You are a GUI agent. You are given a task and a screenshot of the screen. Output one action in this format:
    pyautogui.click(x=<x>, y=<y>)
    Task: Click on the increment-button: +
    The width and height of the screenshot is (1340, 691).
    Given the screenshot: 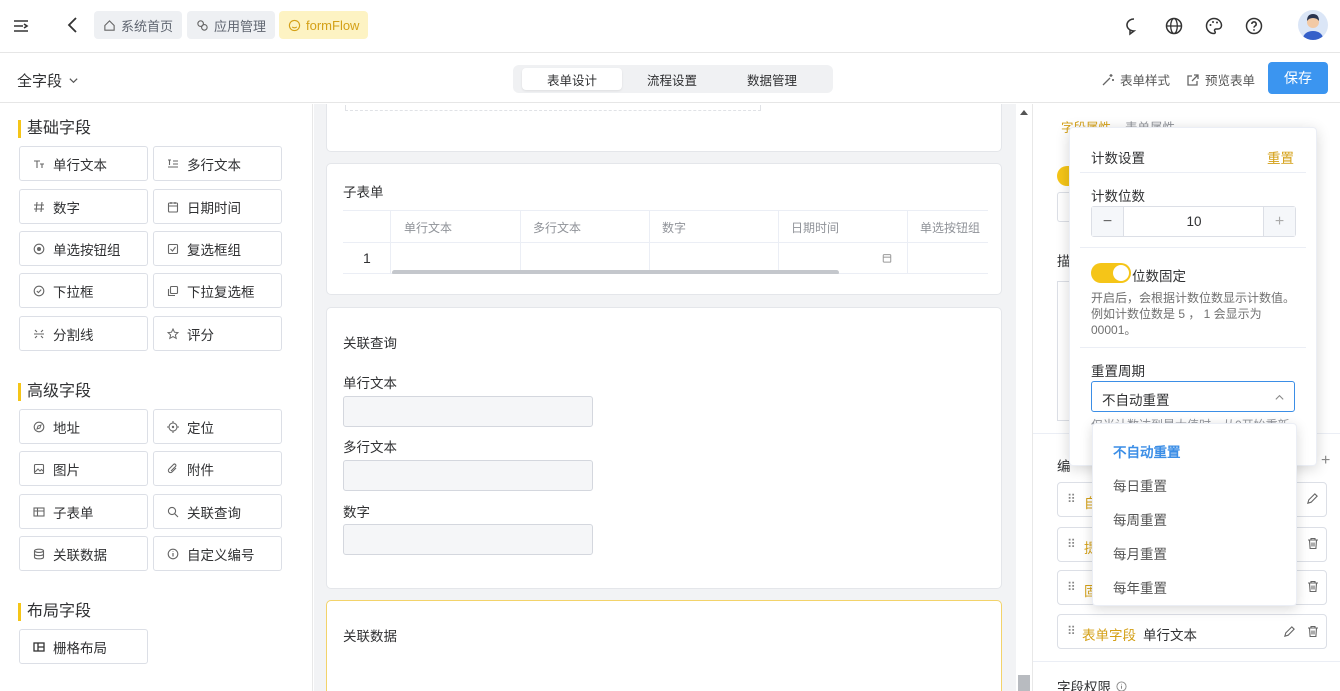 What is the action you would take?
    pyautogui.click(x=1279, y=221)
    